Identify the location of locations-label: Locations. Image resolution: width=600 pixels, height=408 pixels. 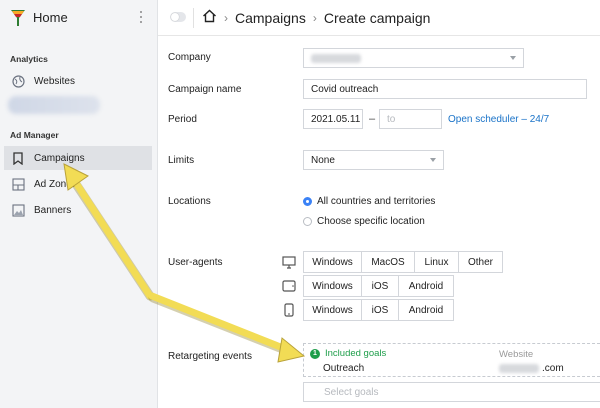
(189, 201).